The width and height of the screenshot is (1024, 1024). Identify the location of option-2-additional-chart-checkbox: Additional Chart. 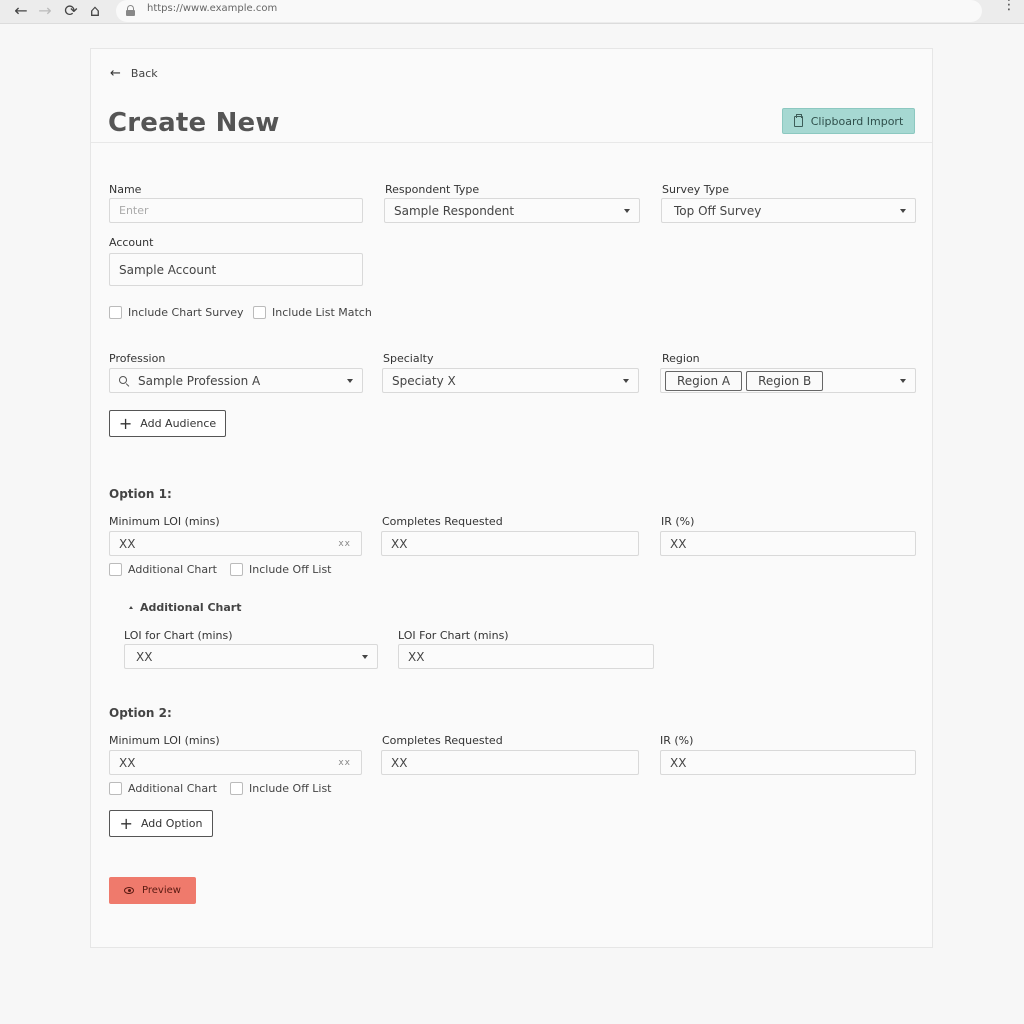
(163, 788).